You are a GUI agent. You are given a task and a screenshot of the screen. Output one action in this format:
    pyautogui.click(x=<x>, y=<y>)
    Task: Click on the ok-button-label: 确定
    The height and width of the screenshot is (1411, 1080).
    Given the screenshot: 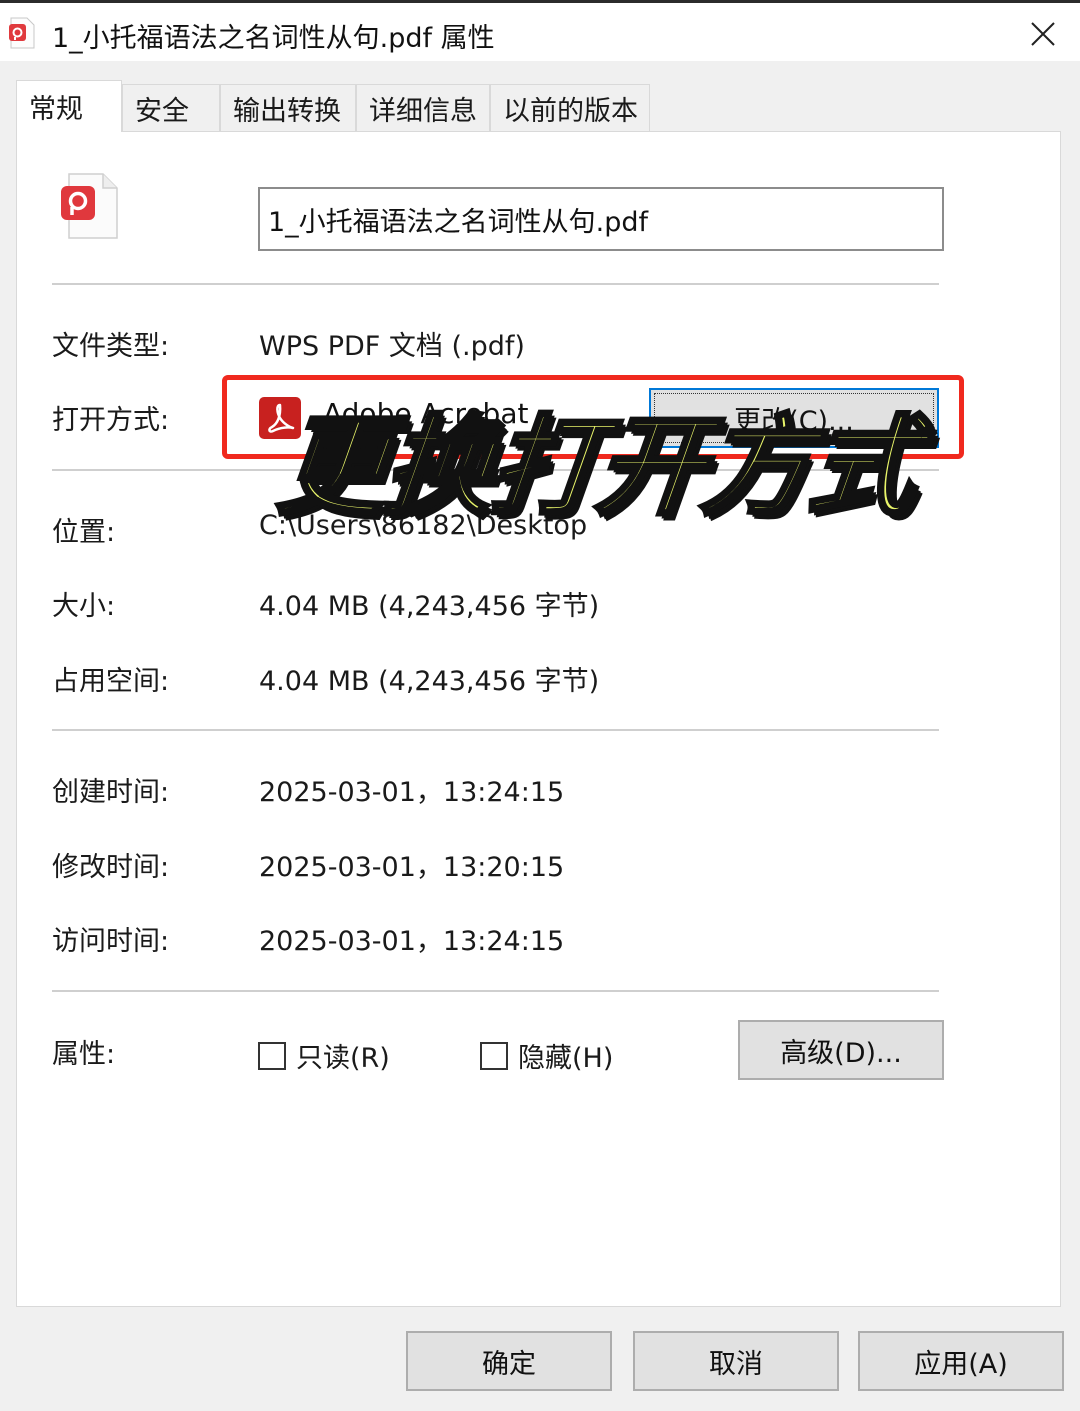 What is the action you would take?
    pyautogui.click(x=509, y=1364)
    